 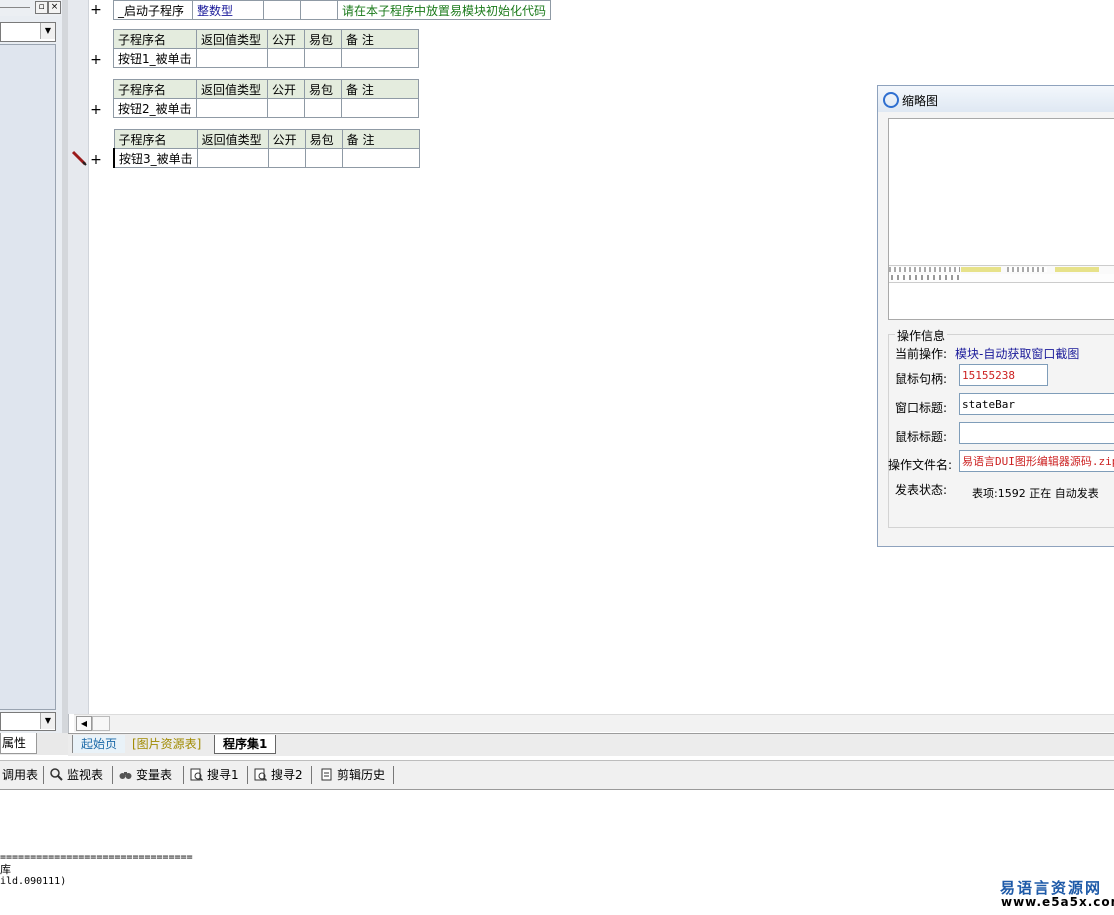 What do you see at coordinates (54, 7) in the screenshot?
I see `close-icon: ×` at bounding box center [54, 7].